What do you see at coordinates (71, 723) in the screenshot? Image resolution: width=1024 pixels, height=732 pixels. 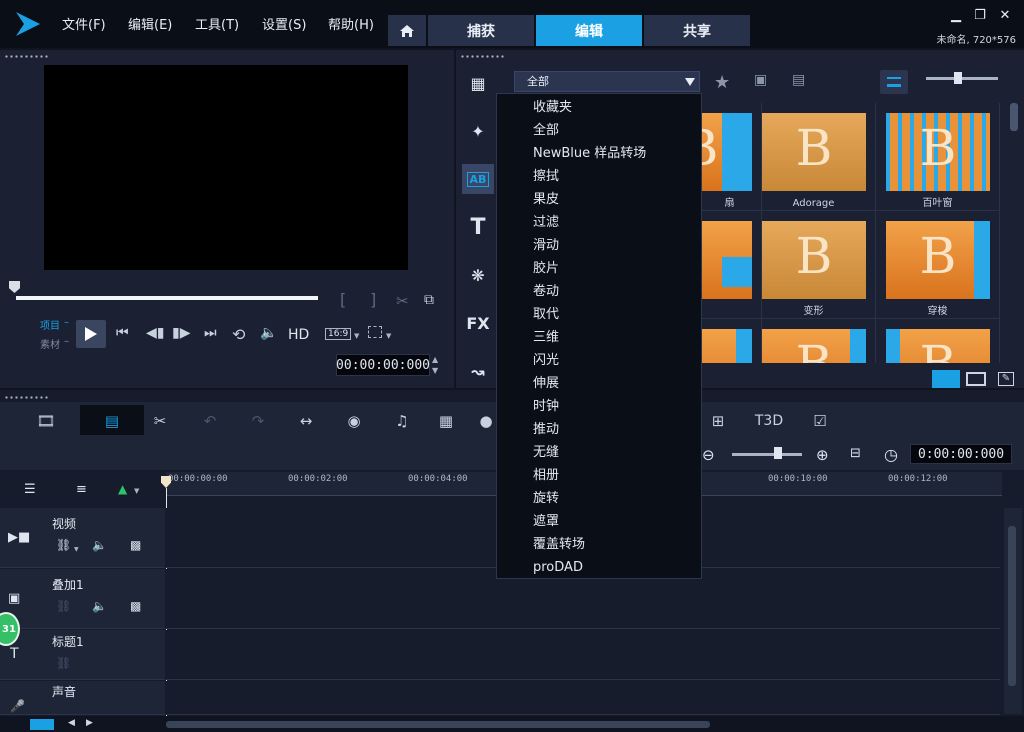 I see `scroll-left-icon: ◀` at bounding box center [71, 723].